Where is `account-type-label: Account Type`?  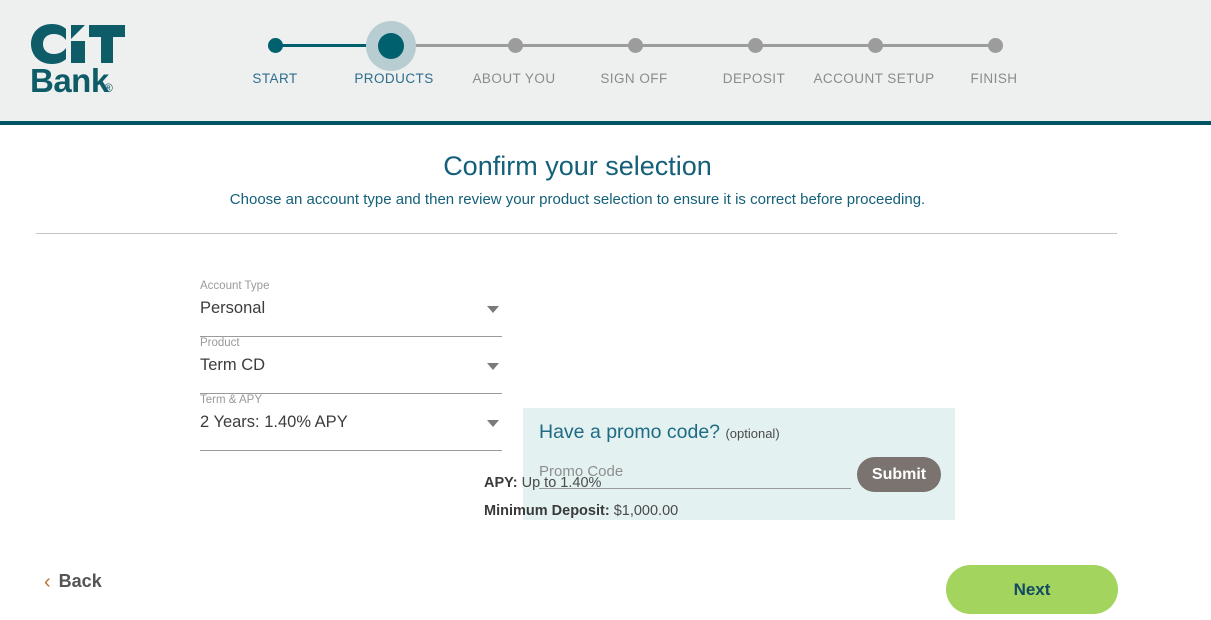
account-type-label: Account Type is located at coordinates (235, 286).